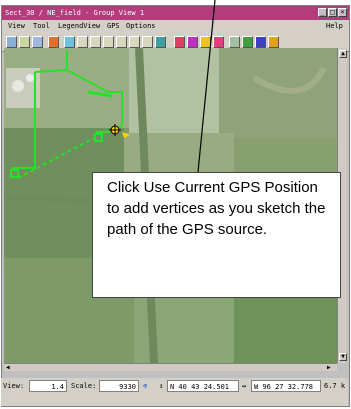  Describe the element at coordinates (53, 42) in the screenshot. I see `legend-icon` at that location.